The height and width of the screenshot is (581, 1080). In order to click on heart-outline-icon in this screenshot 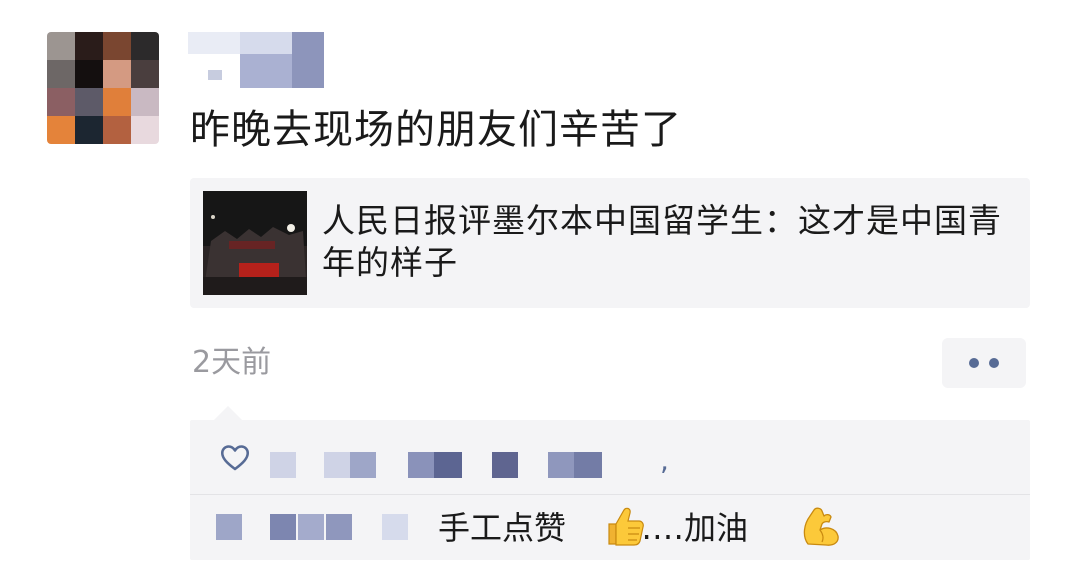, I will do `click(235, 458)`.